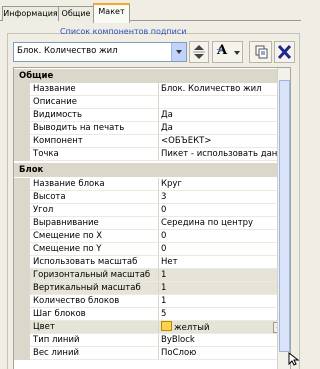 The width and height of the screenshot is (320, 369). I want to click on copy-component-button, so click(260, 52).